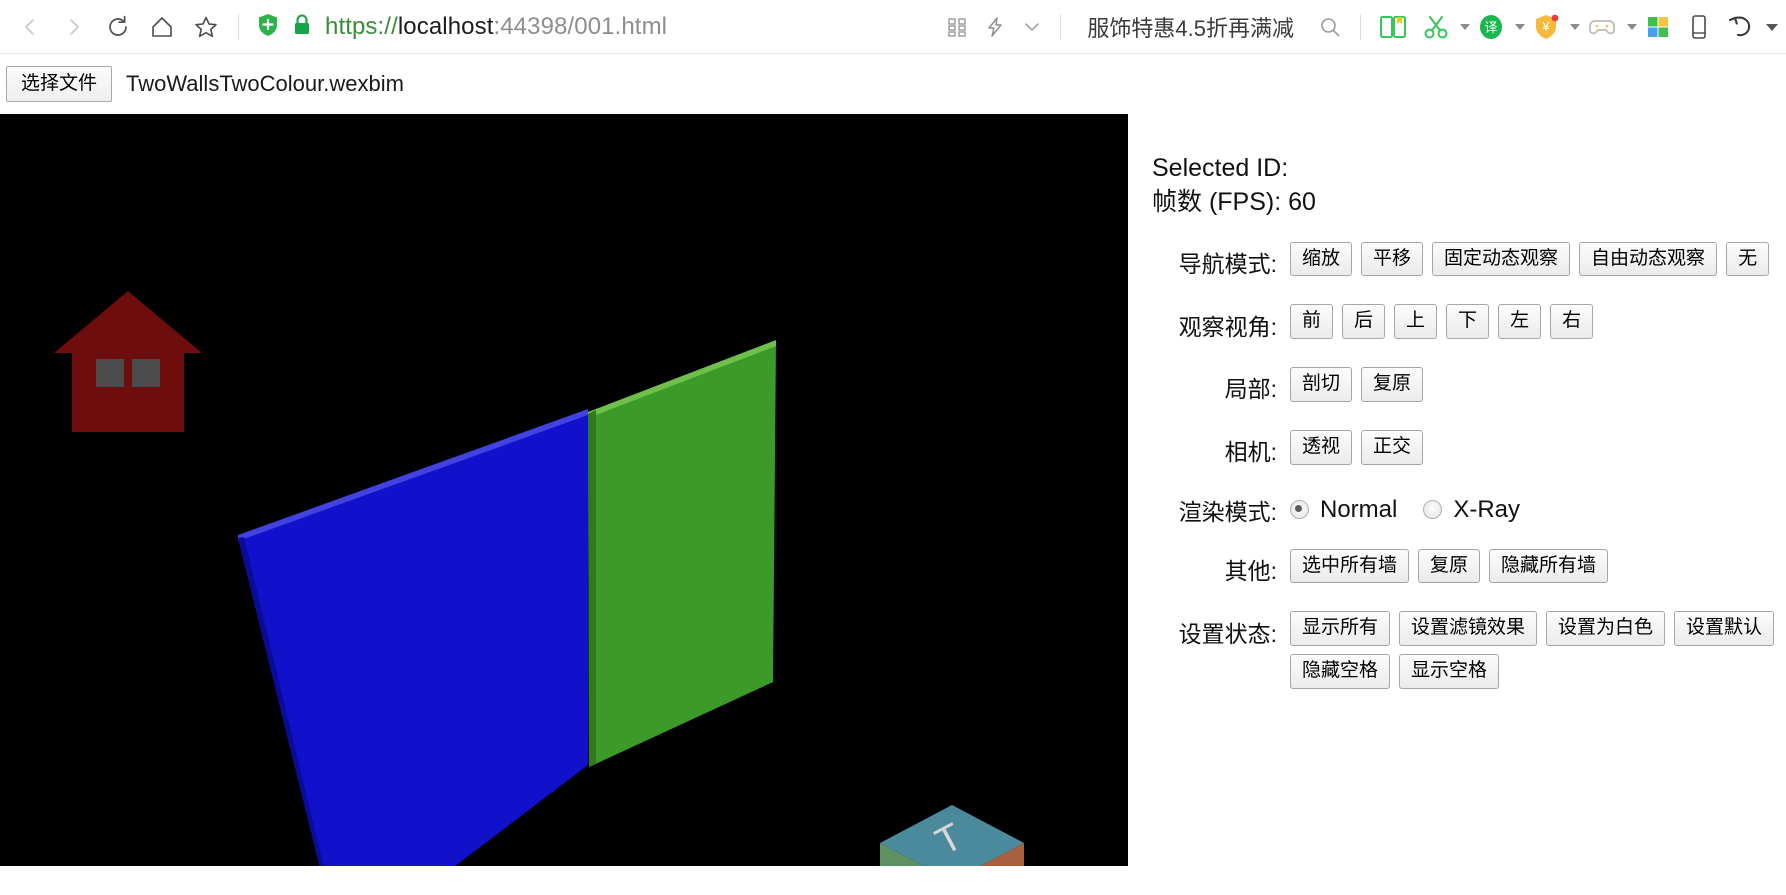  I want to click on settings-state-label: 设置状态:, so click(1227, 633).